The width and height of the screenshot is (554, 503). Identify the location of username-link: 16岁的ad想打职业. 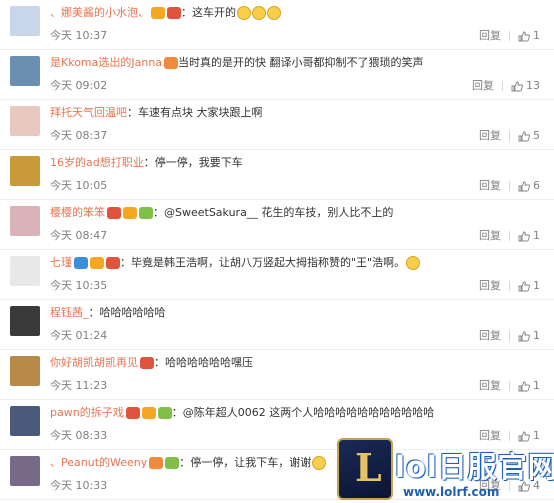
(97, 162).